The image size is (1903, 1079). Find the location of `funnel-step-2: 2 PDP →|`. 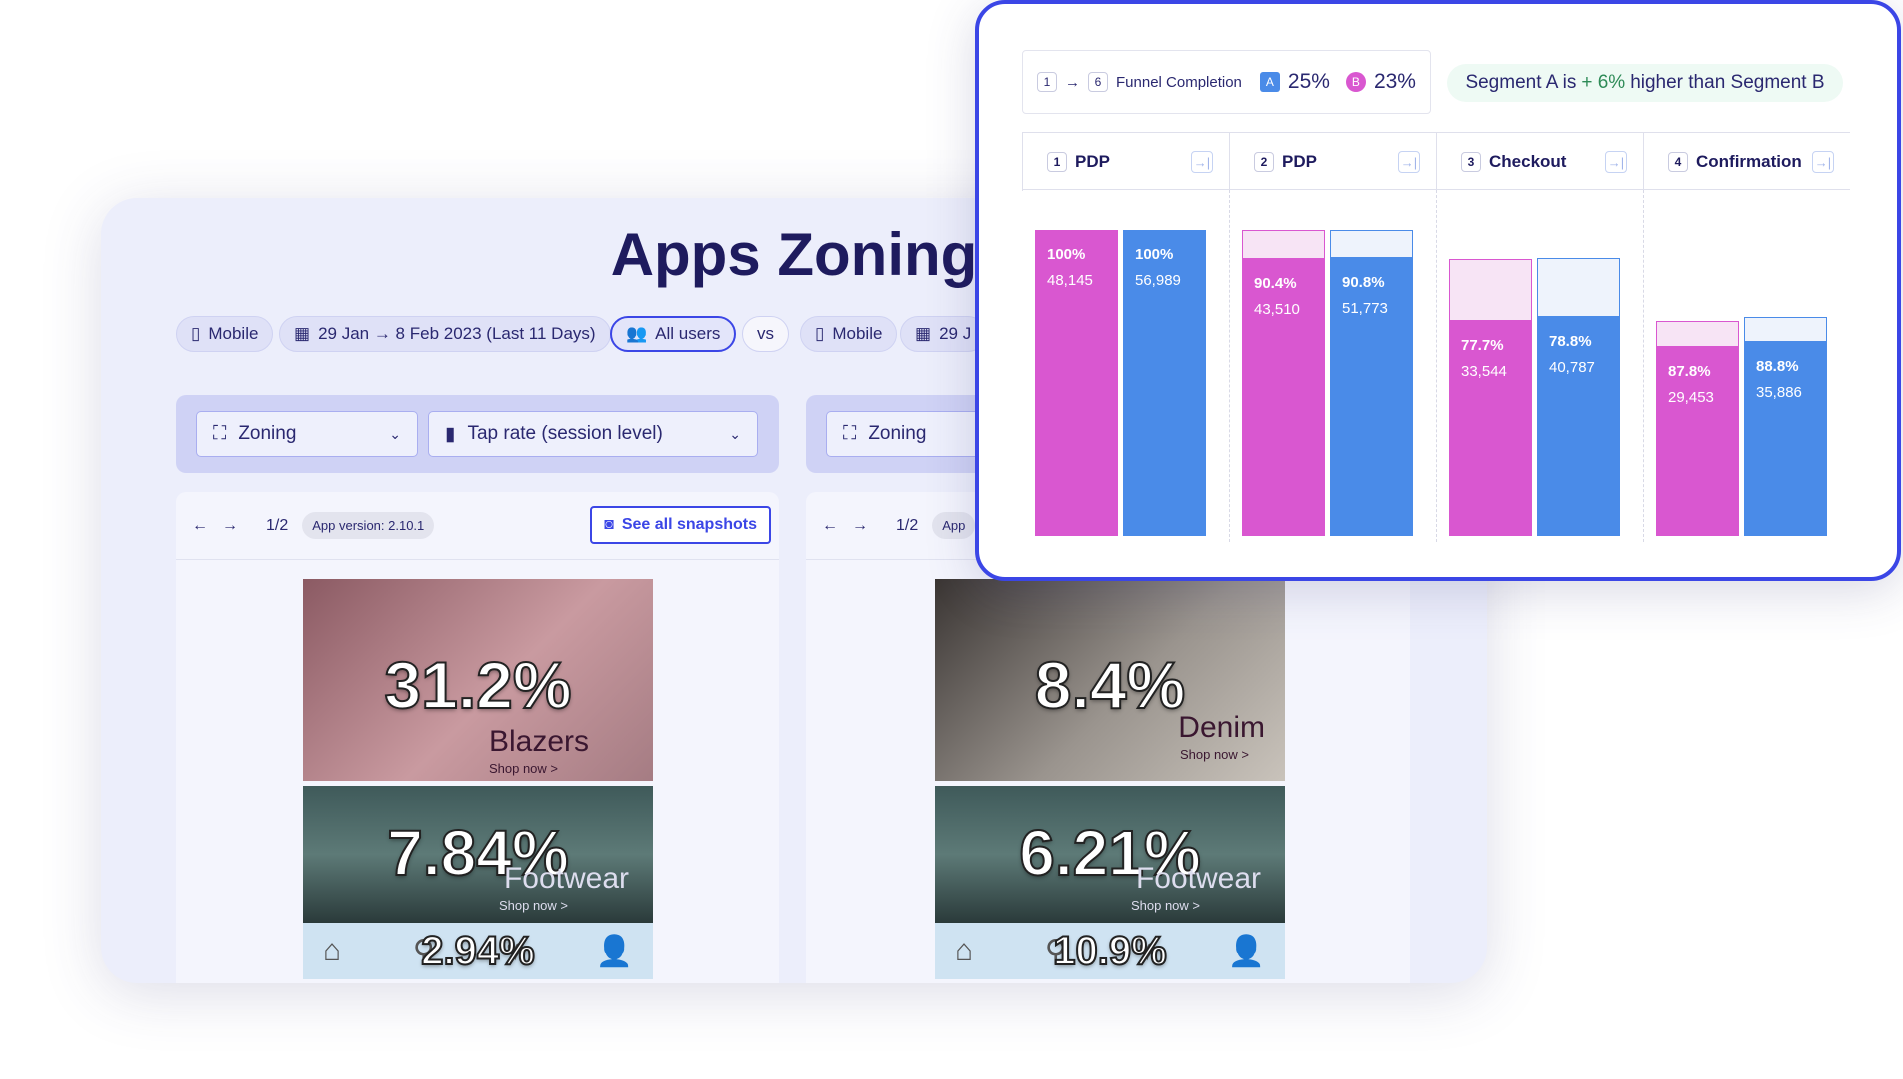

funnel-step-2: 2 PDP →| is located at coordinates (1332, 162).